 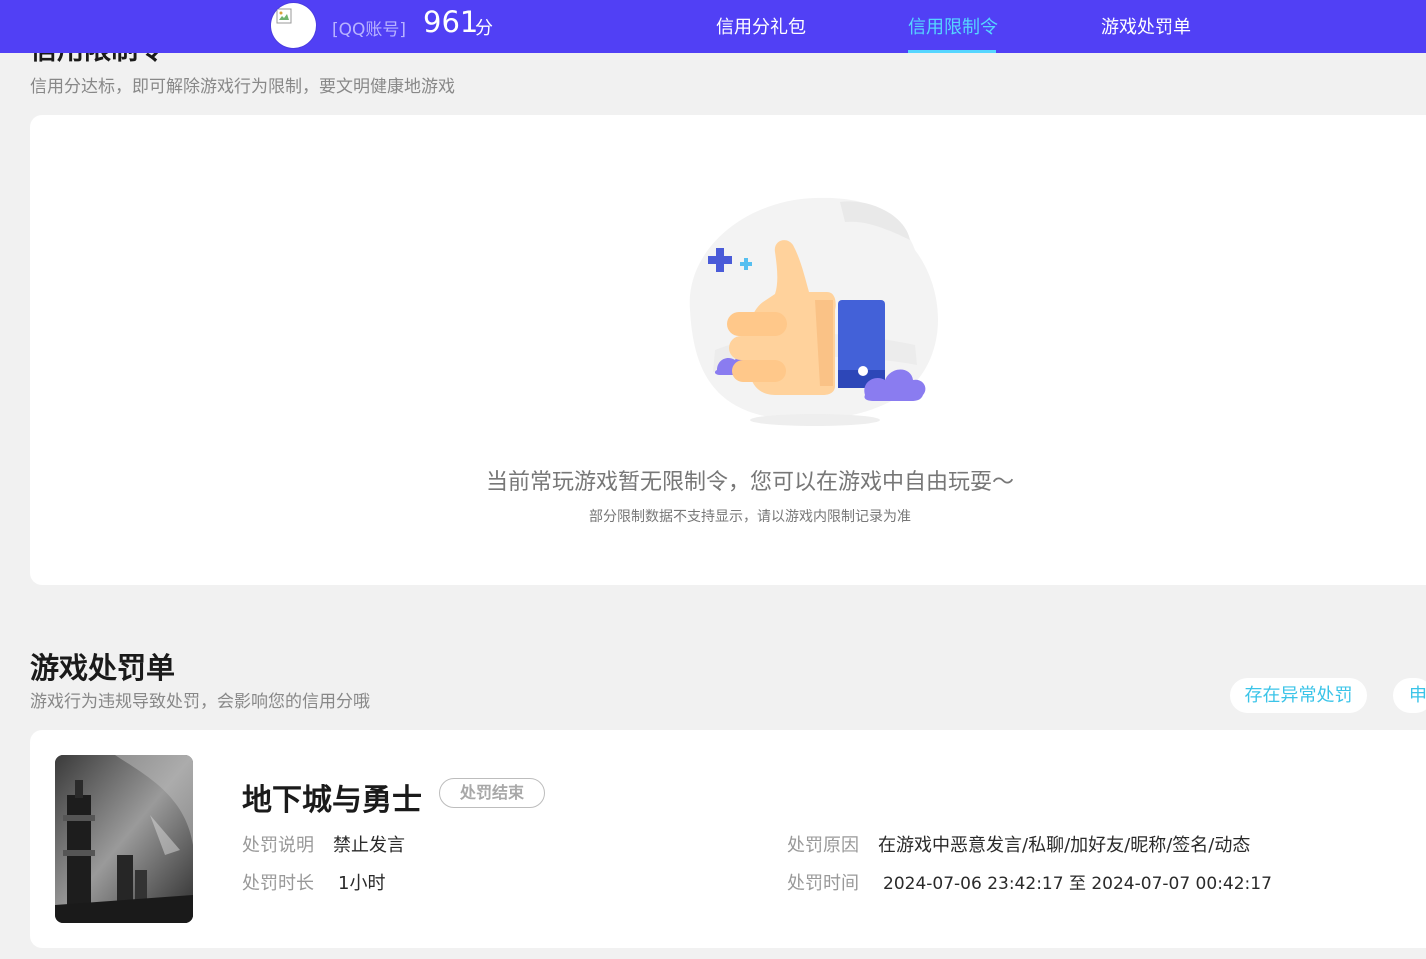 I want to click on penalty-time-label: 处罚时间, so click(x=823, y=883).